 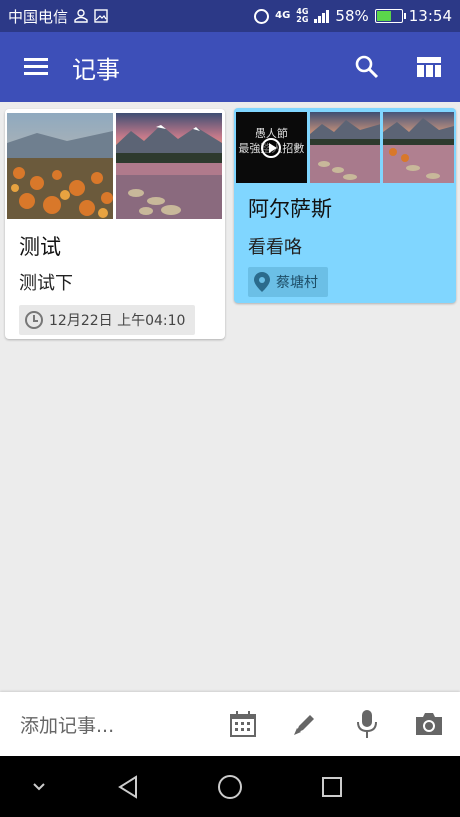 What do you see at coordinates (34, 320) in the screenshot?
I see `clock-icon` at bounding box center [34, 320].